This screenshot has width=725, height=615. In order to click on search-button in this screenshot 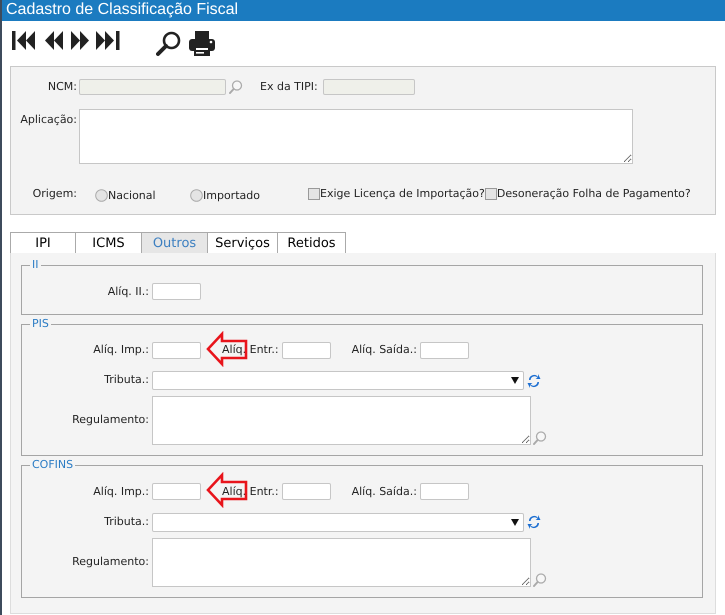, I will do `click(169, 44)`.